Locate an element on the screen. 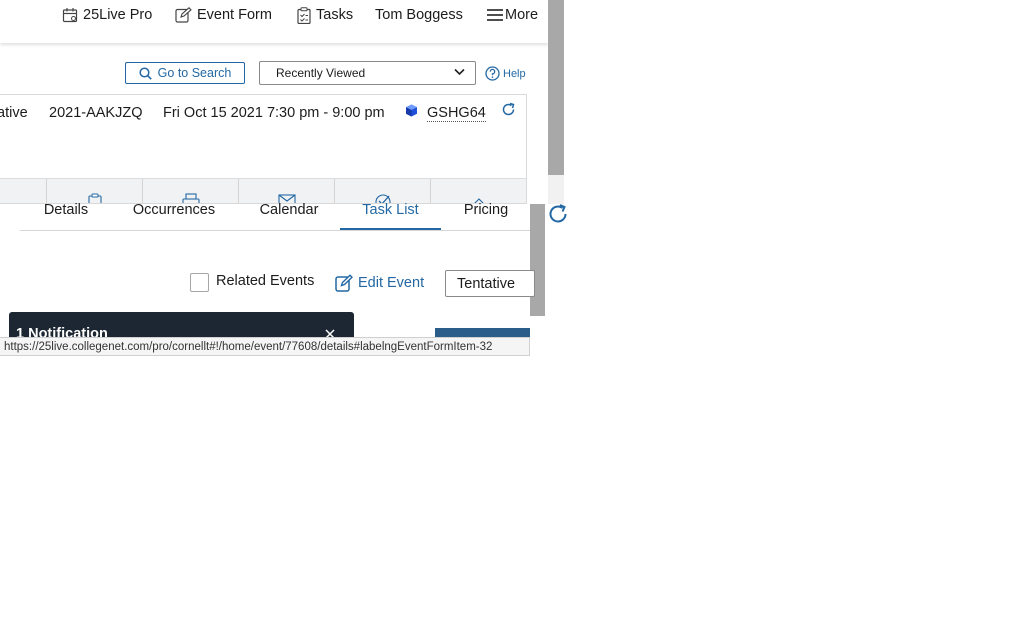  action-more is located at coordinates (478, 191).